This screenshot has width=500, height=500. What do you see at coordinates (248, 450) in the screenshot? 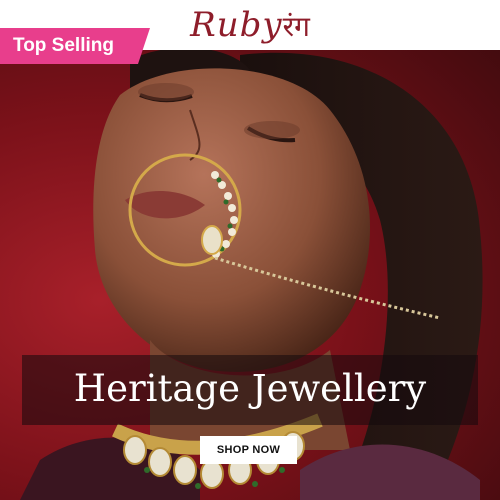
I see `shop-now-button: SHOP NOW` at bounding box center [248, 450].